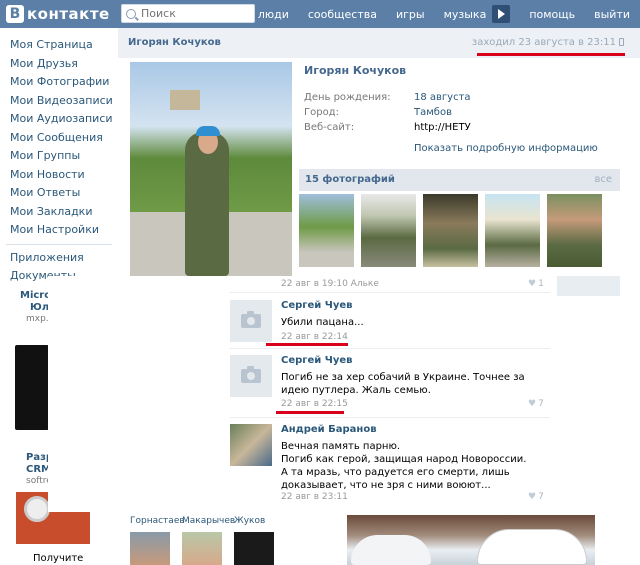 The width and height of the screenshot is (640, 565). I want to click on highlight-underline-lastseen, so click(551, 54).